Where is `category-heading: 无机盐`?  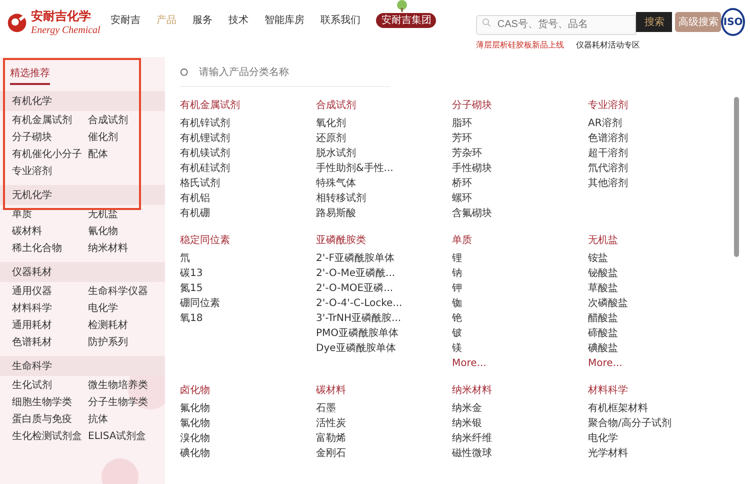
category-heading: 无机盐 is located at coordinates (656, 241).